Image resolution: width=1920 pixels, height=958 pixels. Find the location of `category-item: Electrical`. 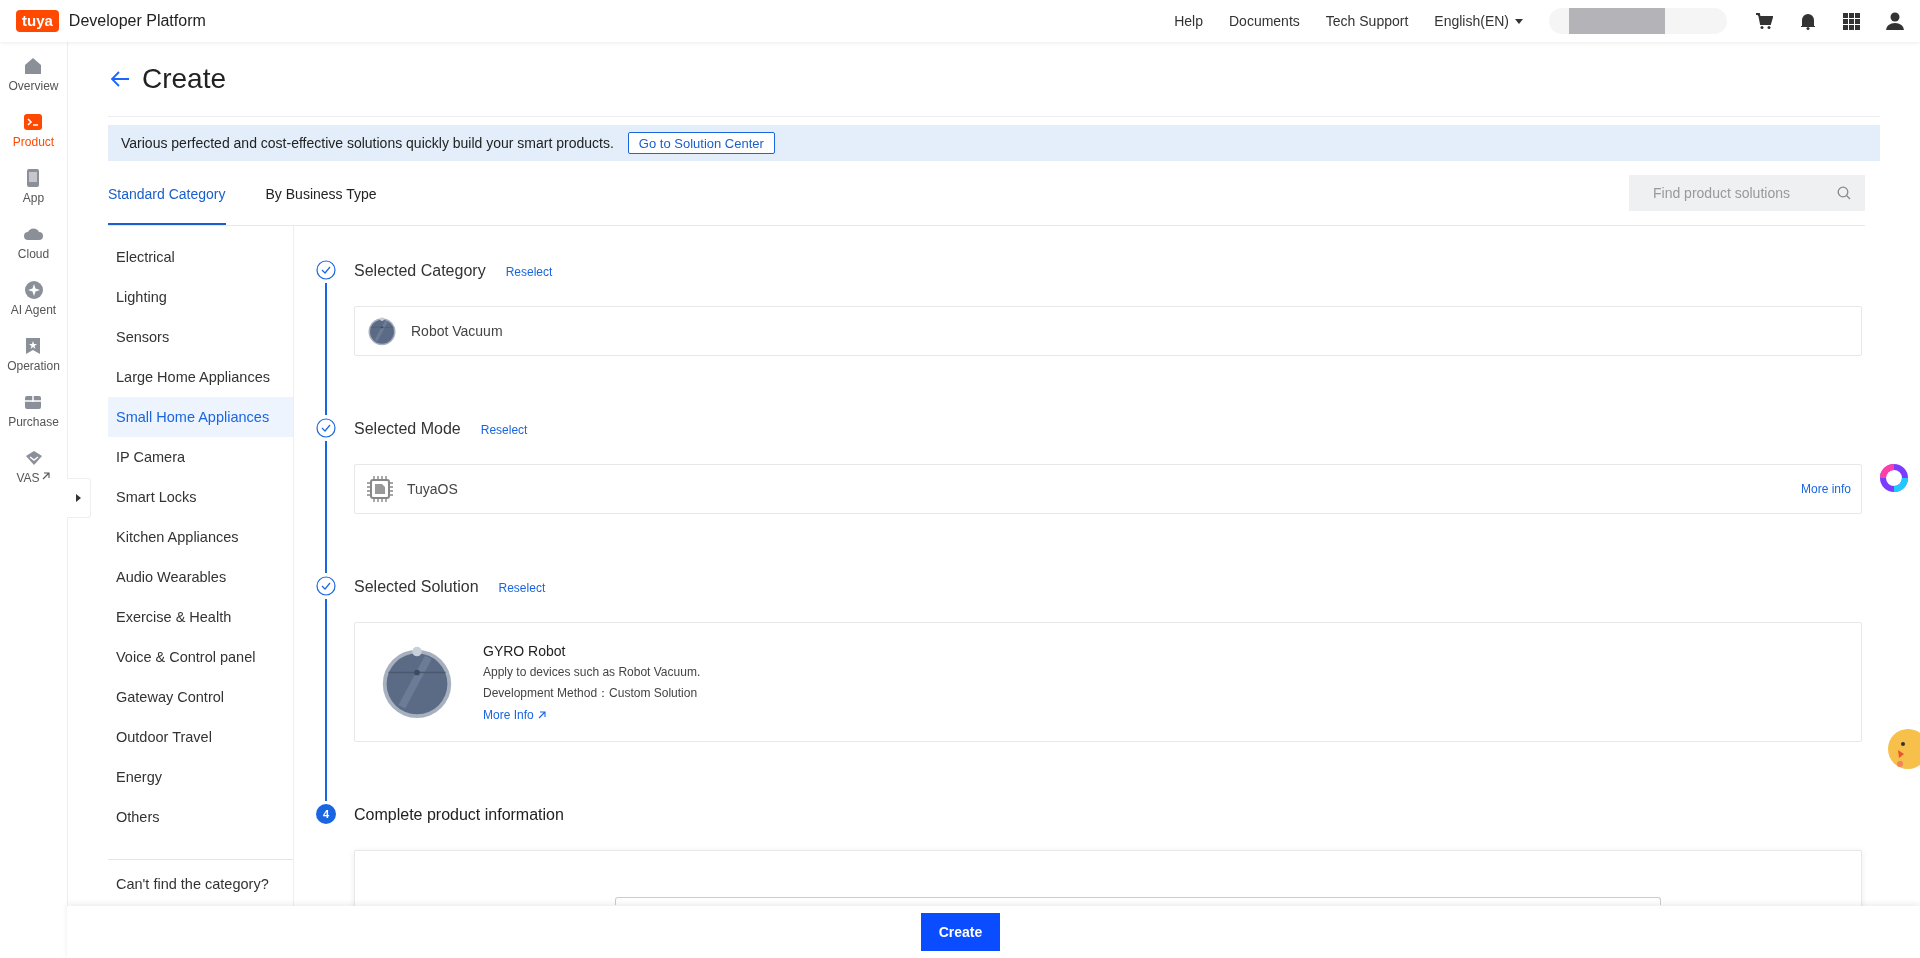

category-item: Electrical is located at coordinates (200, 257).